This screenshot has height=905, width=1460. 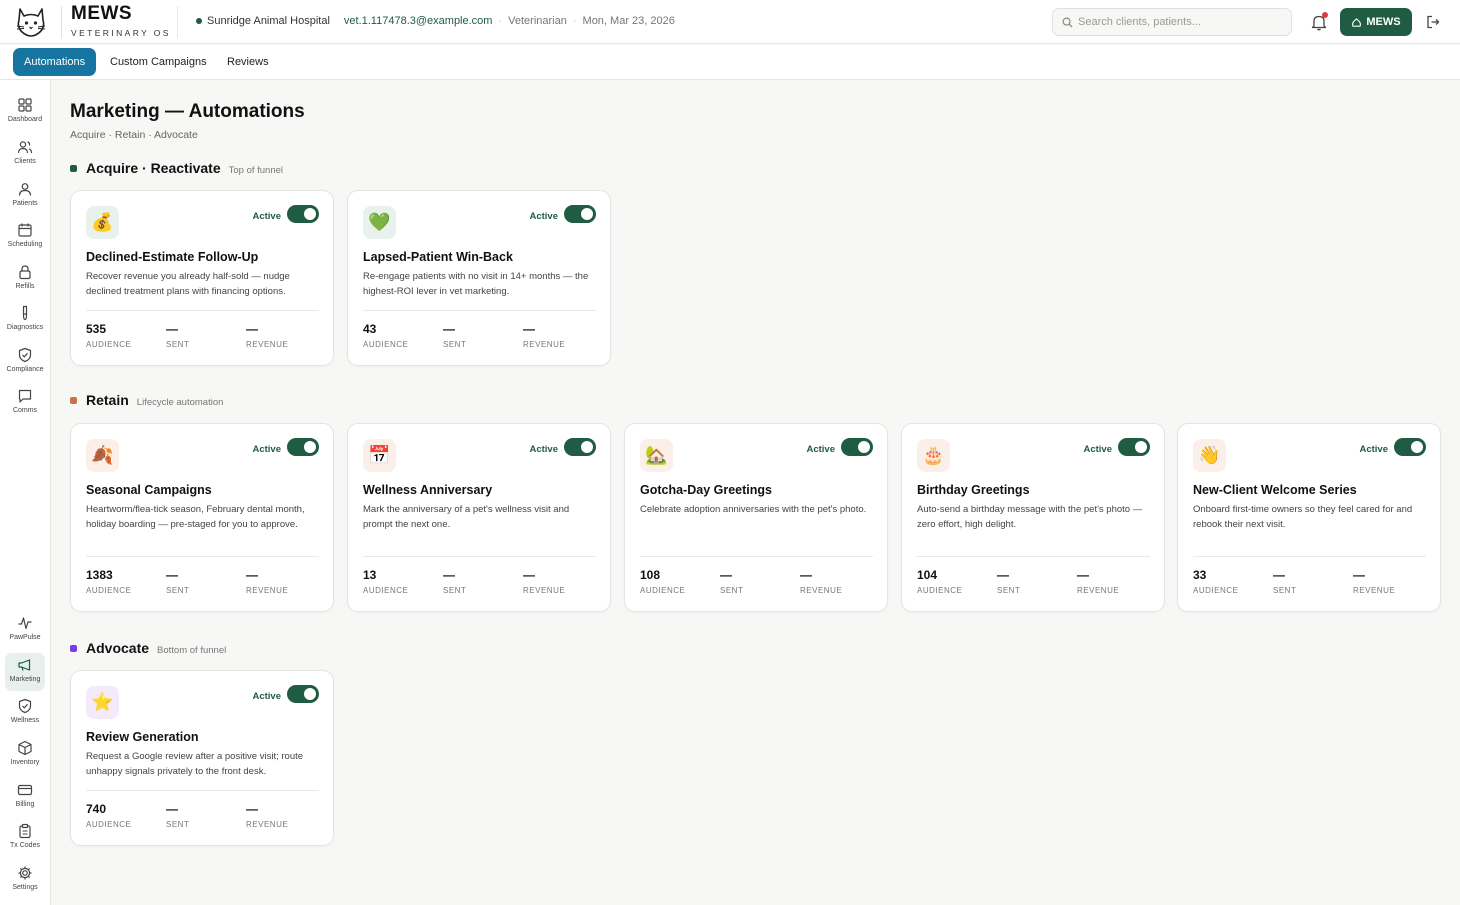 I want to click on section-header: Retain Lifecycle automation, so click(x=146, y=400).